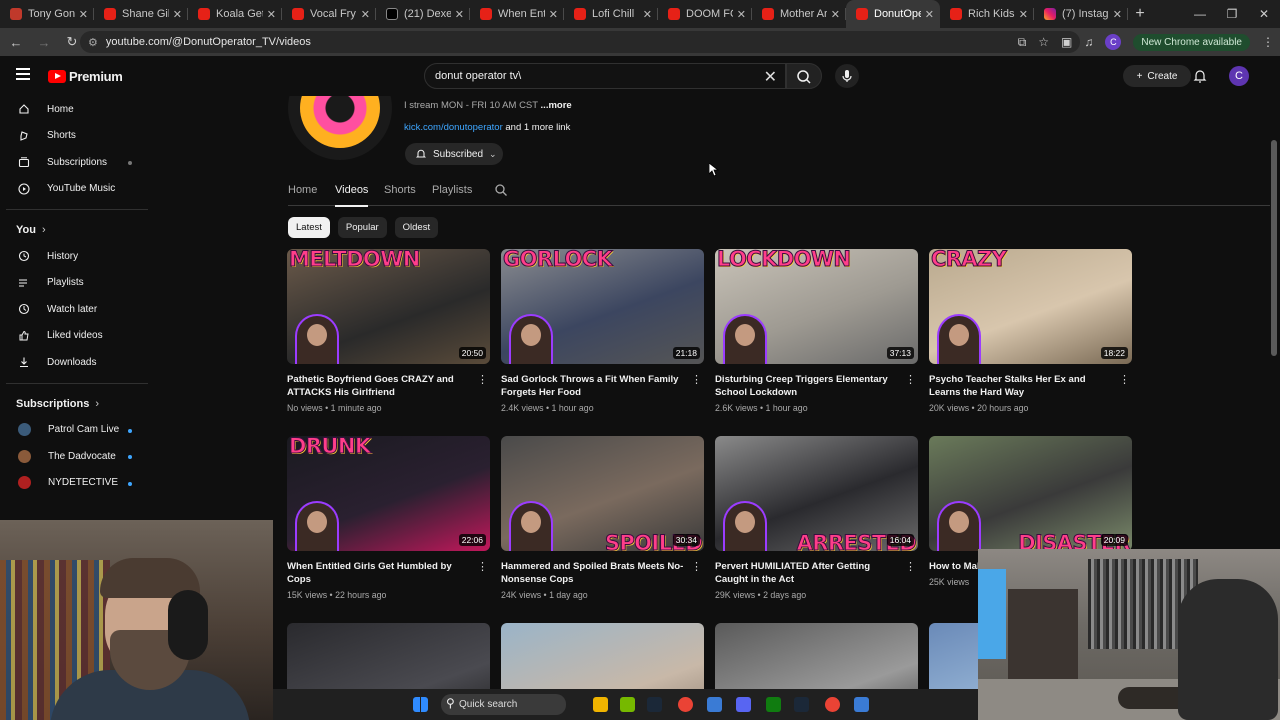 The width and height of the screenshot is (1280, 720). I want to click on more-links: and 1 more link, so click(537, 127).